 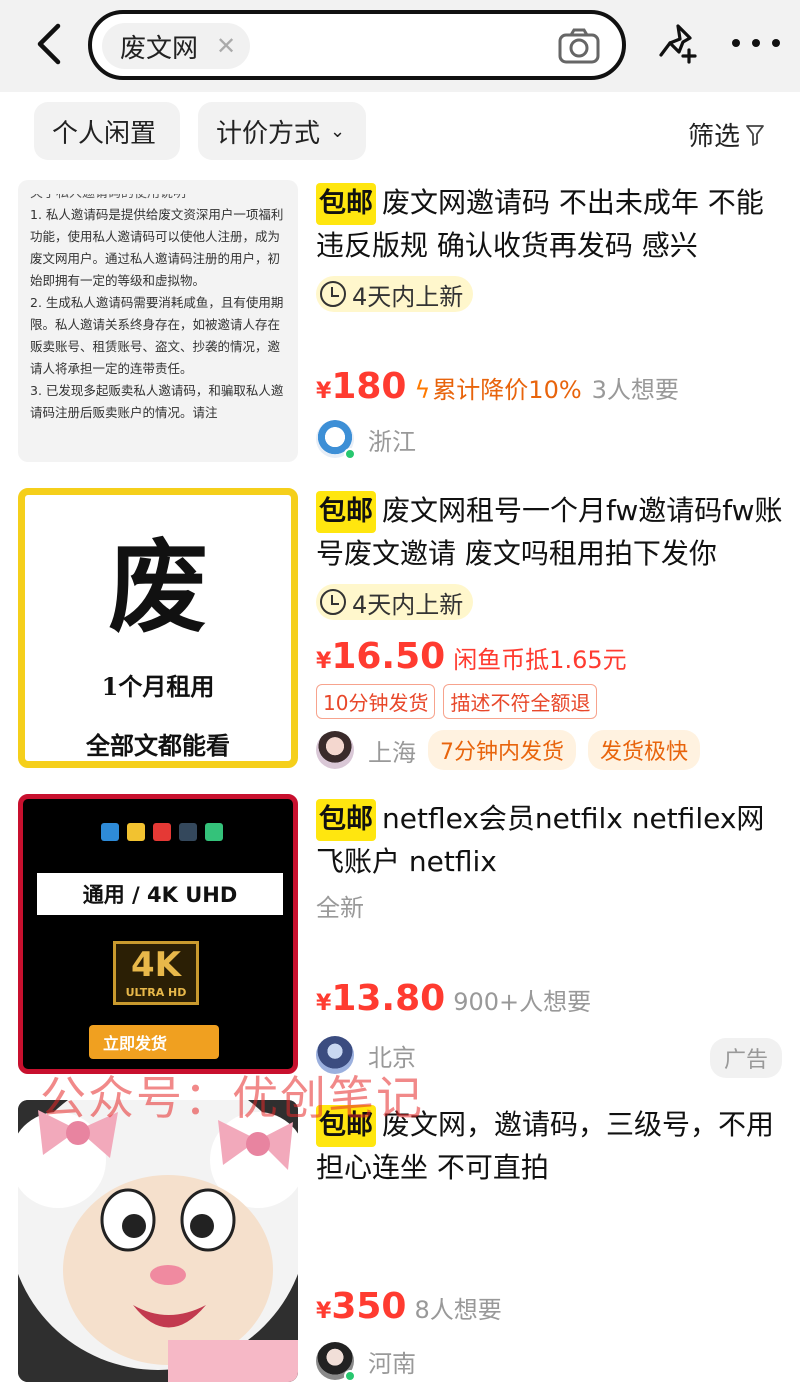 I want to click on price-drop-text: 累计降价10%, so click(x=507, y=390).